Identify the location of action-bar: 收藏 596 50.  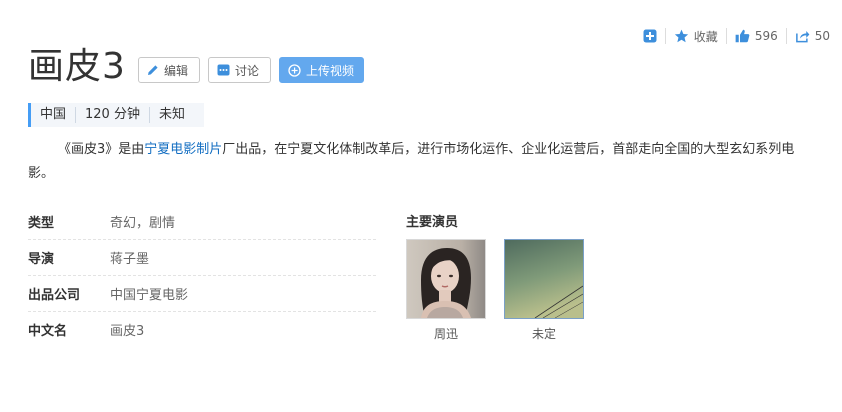
(736, 36).